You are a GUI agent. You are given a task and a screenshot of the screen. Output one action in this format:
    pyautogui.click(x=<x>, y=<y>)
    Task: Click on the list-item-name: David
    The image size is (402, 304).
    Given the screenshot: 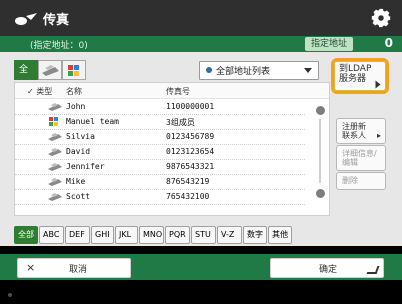 What is the action you would take?
    pyautogui.click(x=78, y=151)
    